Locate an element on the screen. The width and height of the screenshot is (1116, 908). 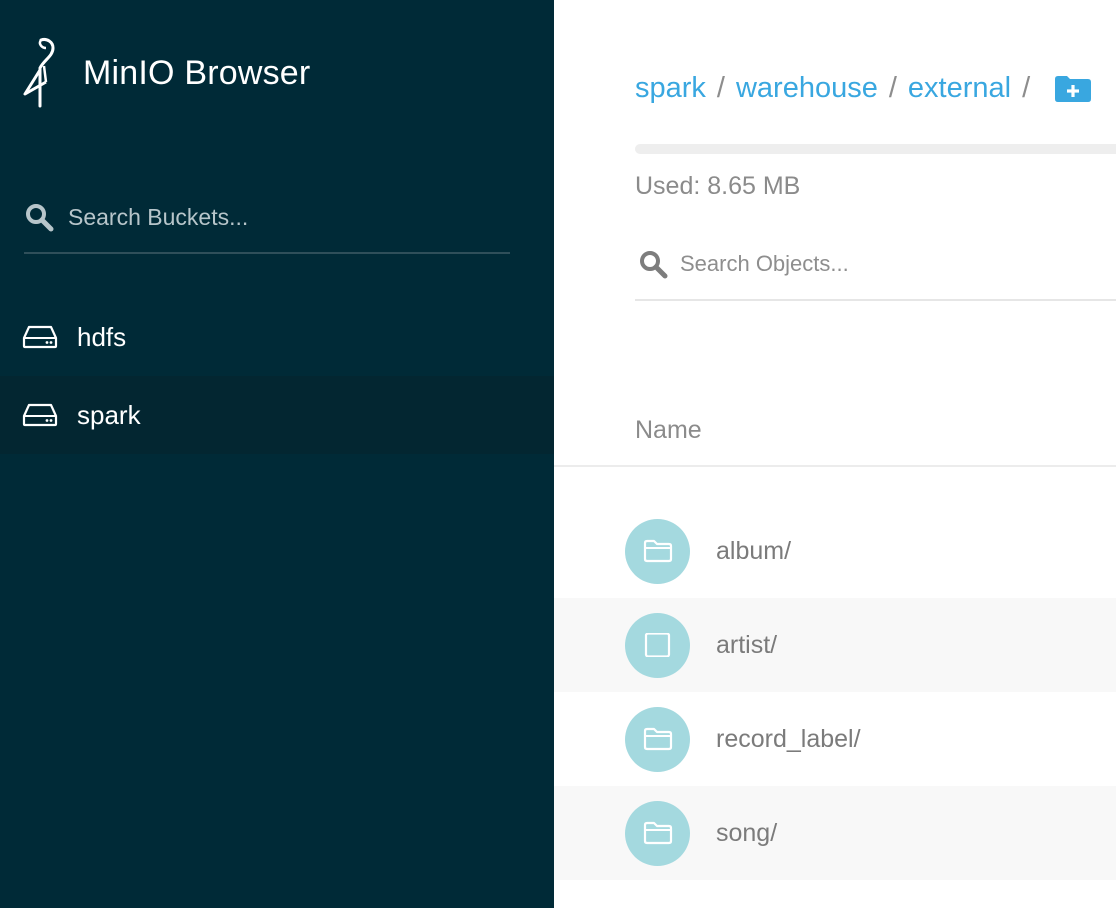
checkbox-icon is located at coordinates (657, 645).